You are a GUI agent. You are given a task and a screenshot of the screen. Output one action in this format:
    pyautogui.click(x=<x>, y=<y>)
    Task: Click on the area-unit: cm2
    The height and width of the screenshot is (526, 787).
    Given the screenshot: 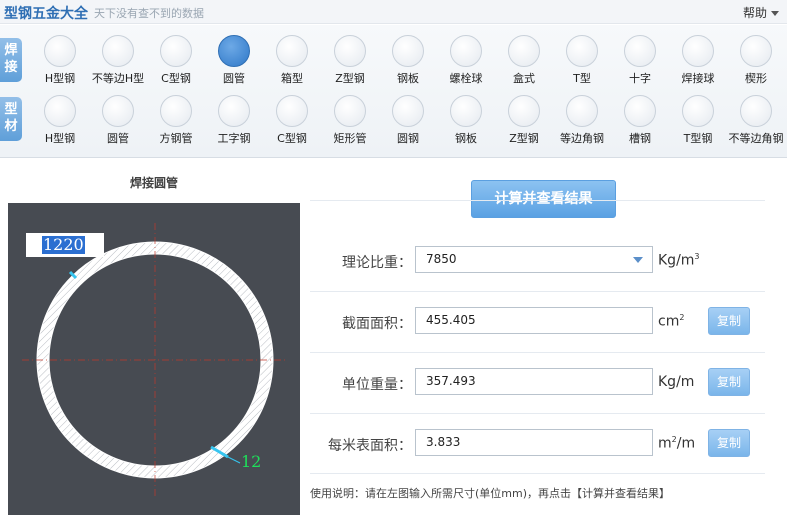 What is the action you would take?
    pyautogui.click(x=671, y=321)
    